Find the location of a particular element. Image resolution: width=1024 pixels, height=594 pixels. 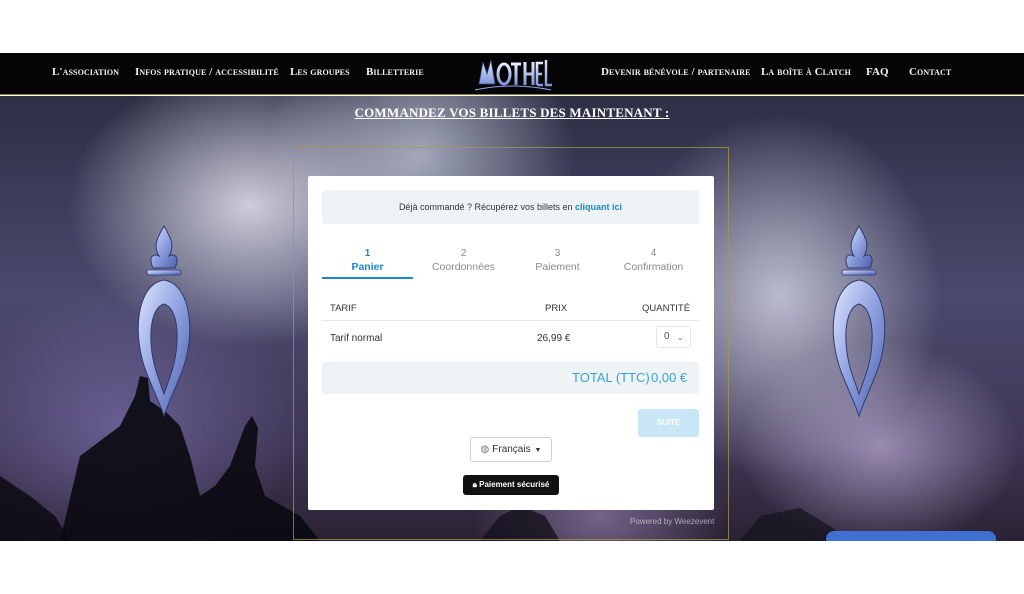

column-header-prix: PRIX is located at coordinates (556, 308).